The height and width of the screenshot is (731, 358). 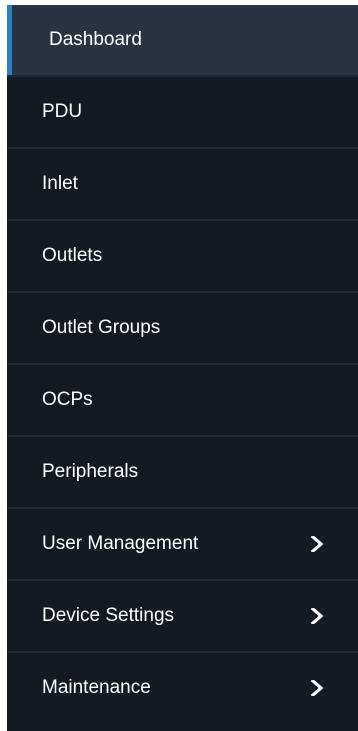 What do you see at coordinates (182, 257) in the screenshot?
I see `sidebar-item-outlets: Outlets` at bounding box center [182, 257].